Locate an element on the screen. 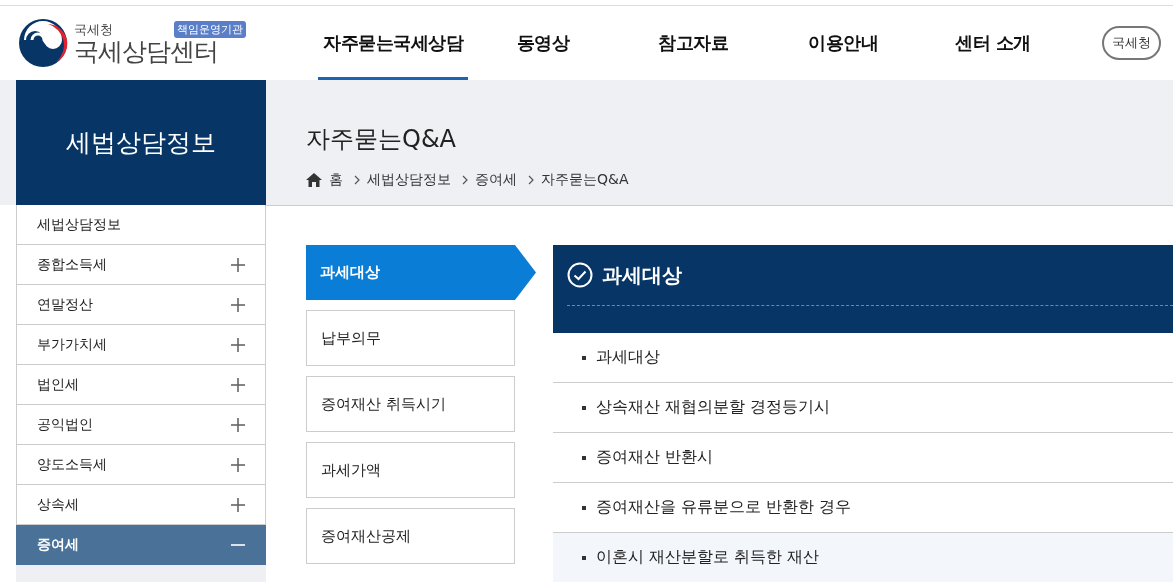  home-icon is located at coordinates (314, 180).